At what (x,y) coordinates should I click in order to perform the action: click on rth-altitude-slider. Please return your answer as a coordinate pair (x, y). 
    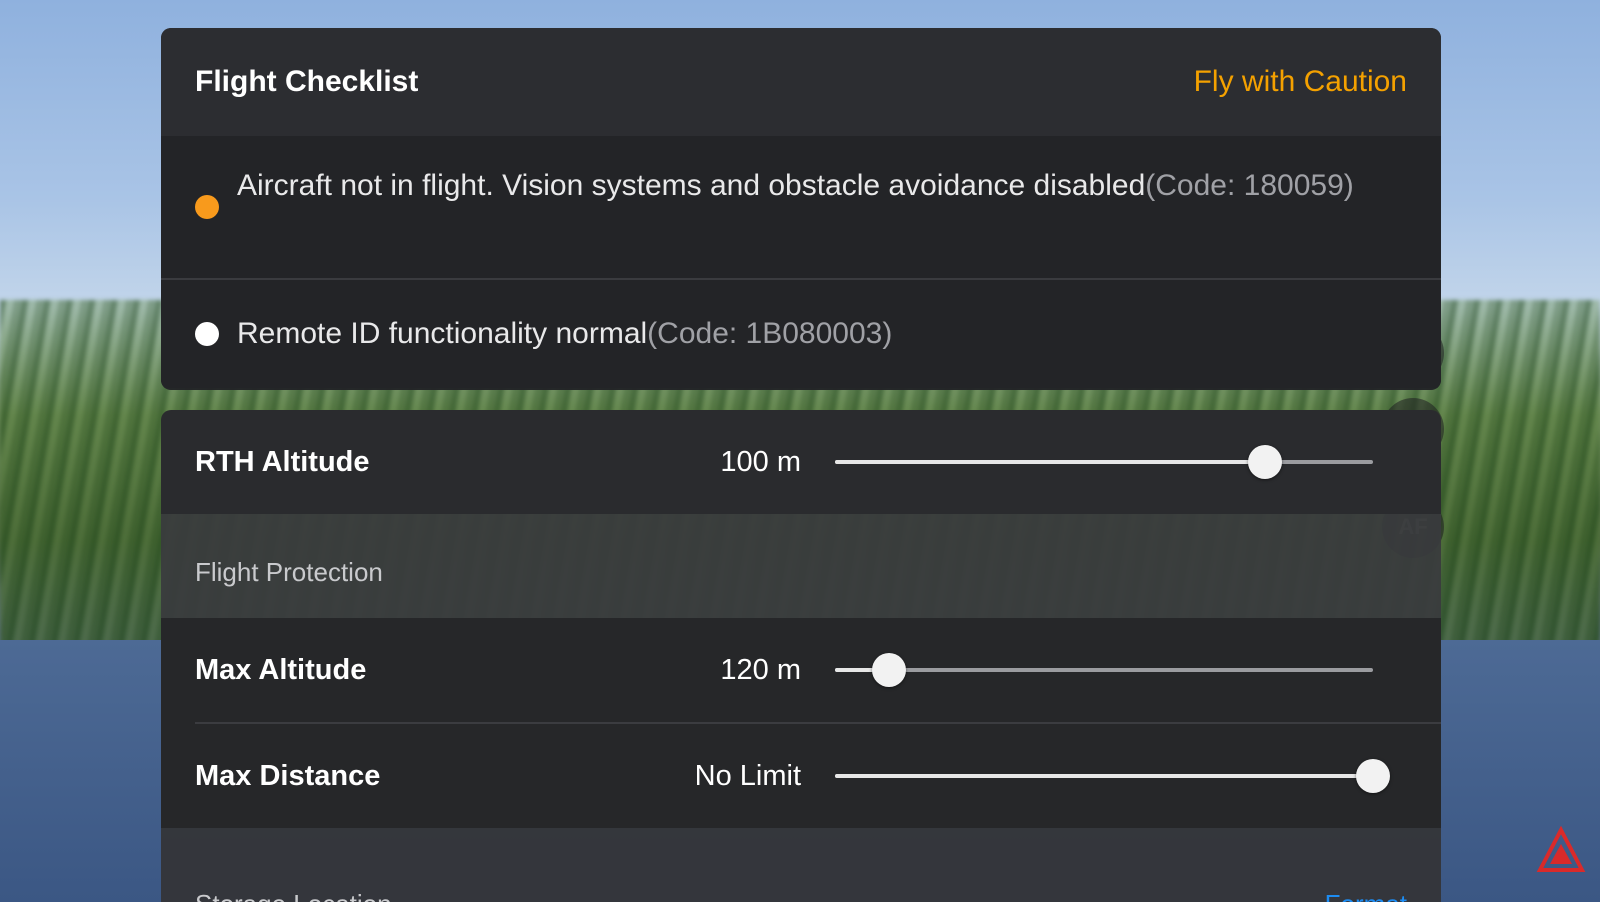
    Looking at the image, I should click on (1104, 462).